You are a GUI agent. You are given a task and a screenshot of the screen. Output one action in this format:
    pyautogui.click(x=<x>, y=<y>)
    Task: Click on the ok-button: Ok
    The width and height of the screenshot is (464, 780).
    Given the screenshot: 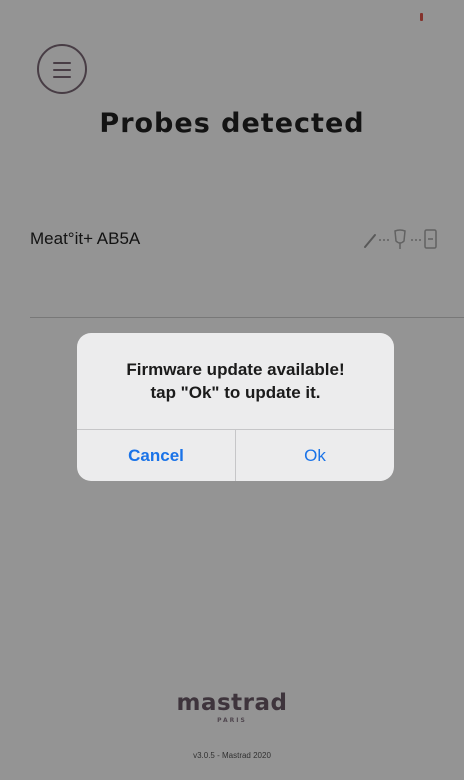 What is the action you would take?
    pyautogui.click(x=315, y=455)
    